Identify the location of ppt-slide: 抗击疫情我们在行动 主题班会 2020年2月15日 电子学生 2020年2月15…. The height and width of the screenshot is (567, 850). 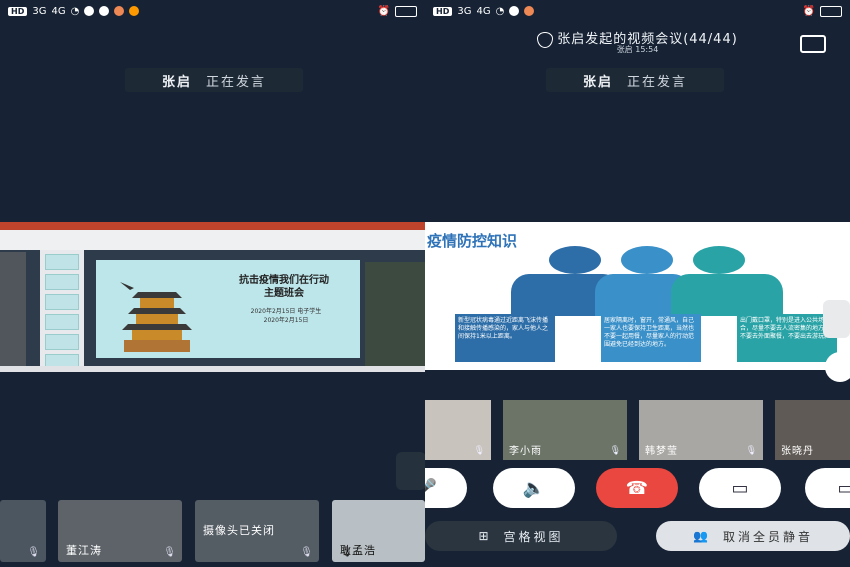
(228, 309).